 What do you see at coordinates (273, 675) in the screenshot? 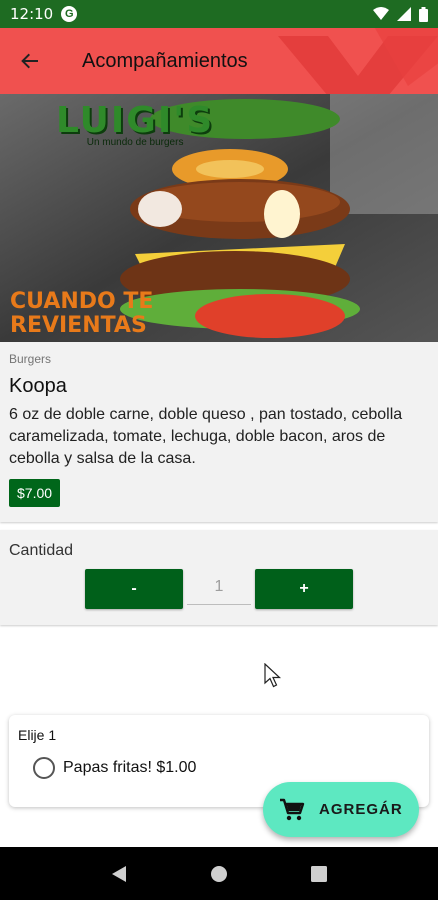
I see `mouse-cursor-icon` at bounding box center [273, 675].